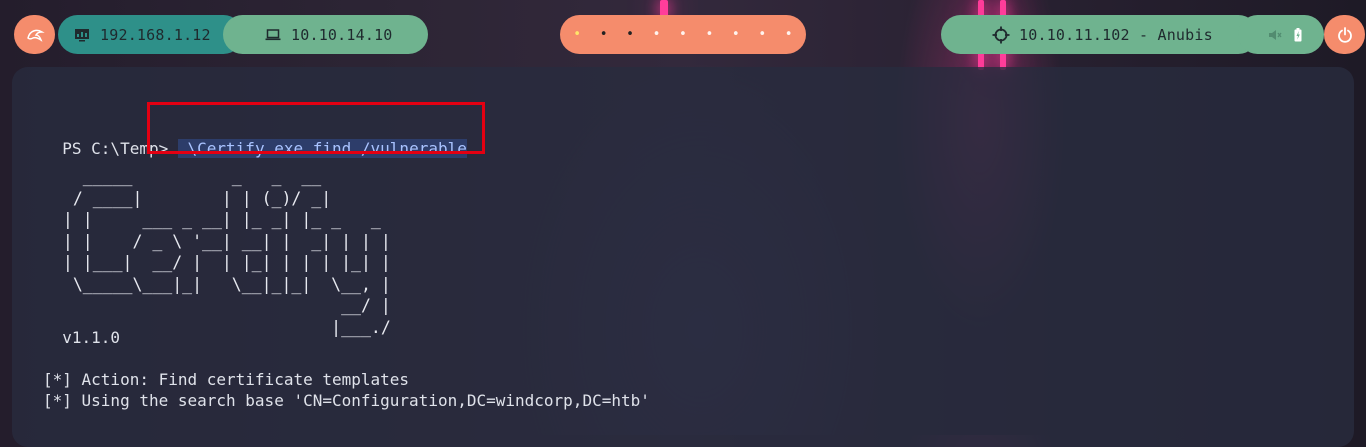 The height and width of the screenshot is (447, 1366). I want to click on target-widget: 10.10.11.102 - Anubis, so click(1099, 34).